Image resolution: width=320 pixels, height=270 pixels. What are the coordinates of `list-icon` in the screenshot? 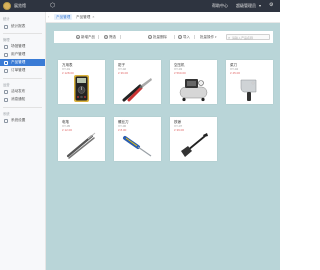 It's located at (6, 70).